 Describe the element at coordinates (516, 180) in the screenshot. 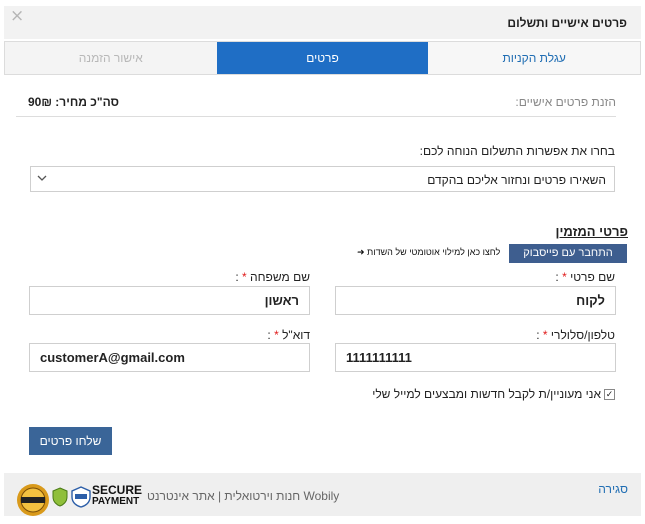

I see `payment-method-value: השאירו פרטים ונחזור אליכם בהקדם` at that location.